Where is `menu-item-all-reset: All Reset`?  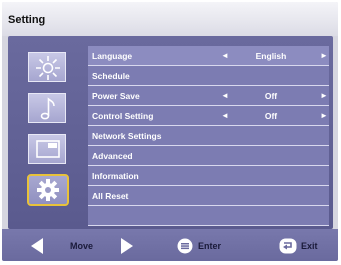
menu-item-all-reset: All Reset is located at coordinates (208, 196).